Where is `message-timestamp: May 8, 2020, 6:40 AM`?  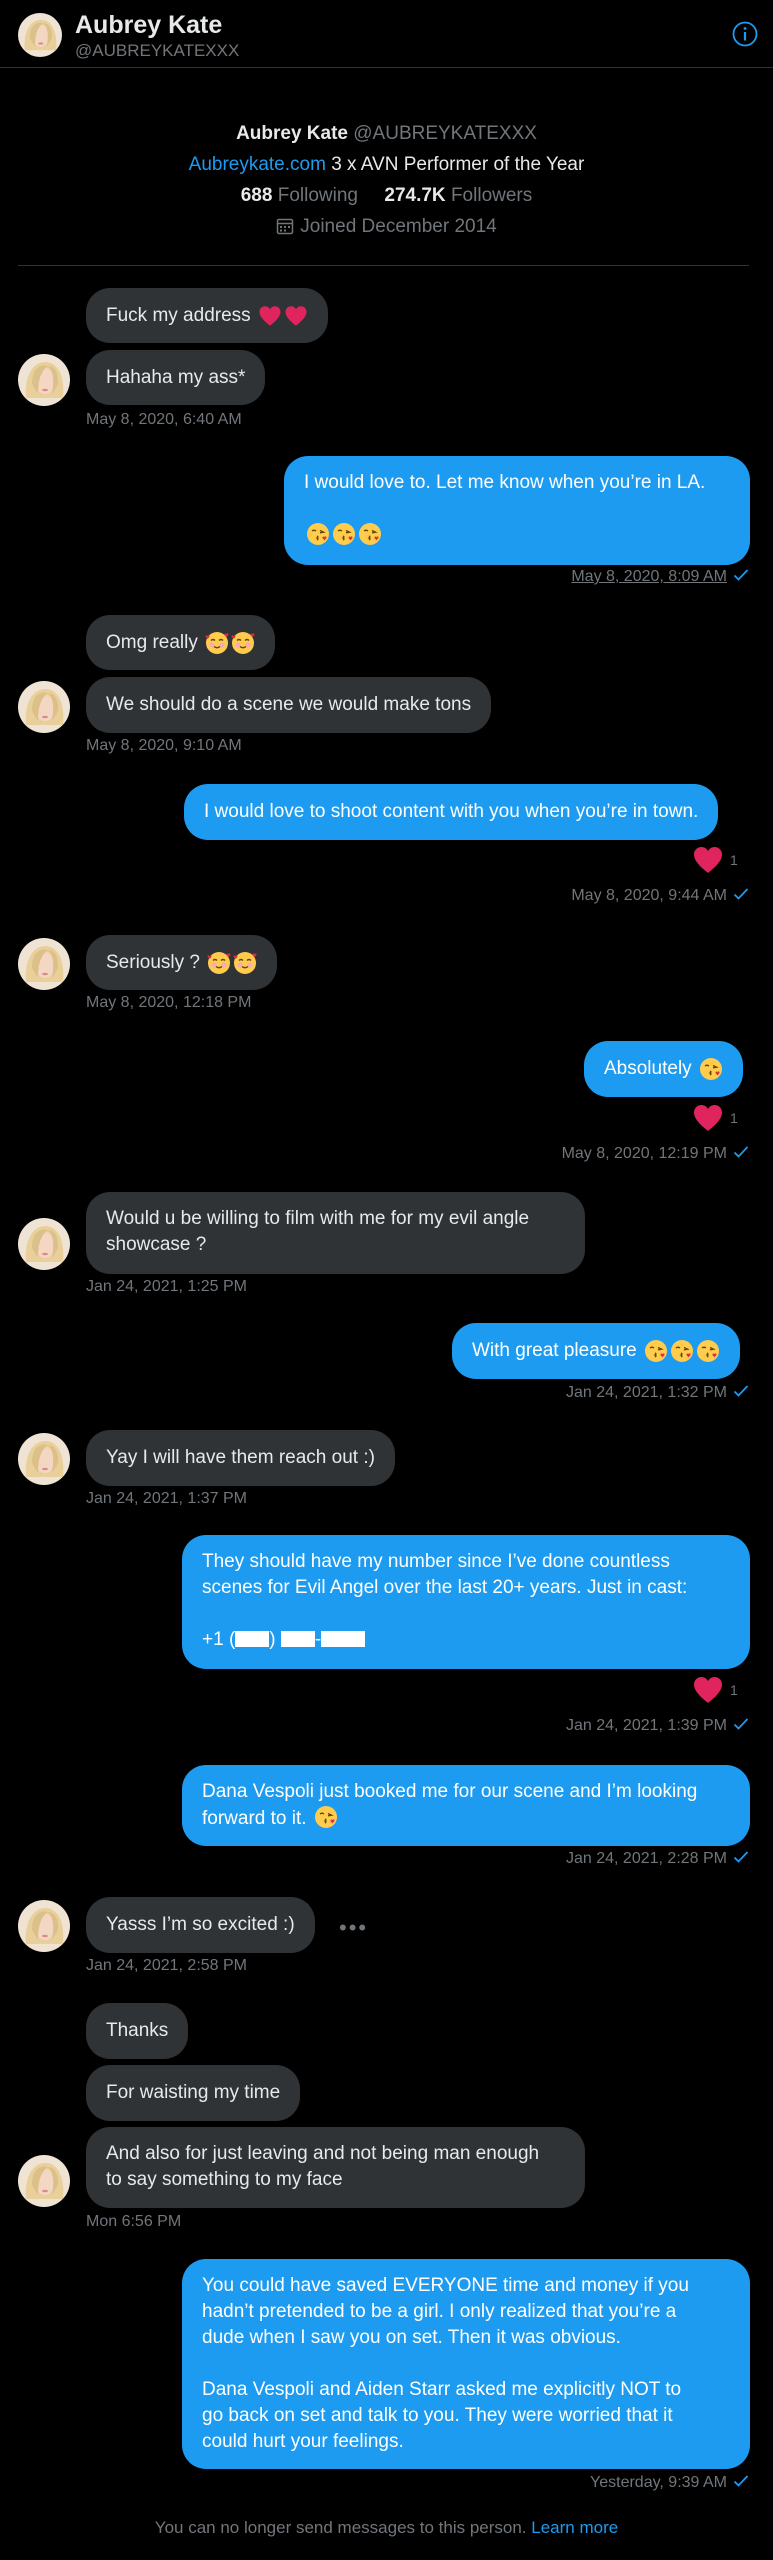 message-timestamp: May 8, 2020, 6:40 AM is located at coordinates (164, 419).